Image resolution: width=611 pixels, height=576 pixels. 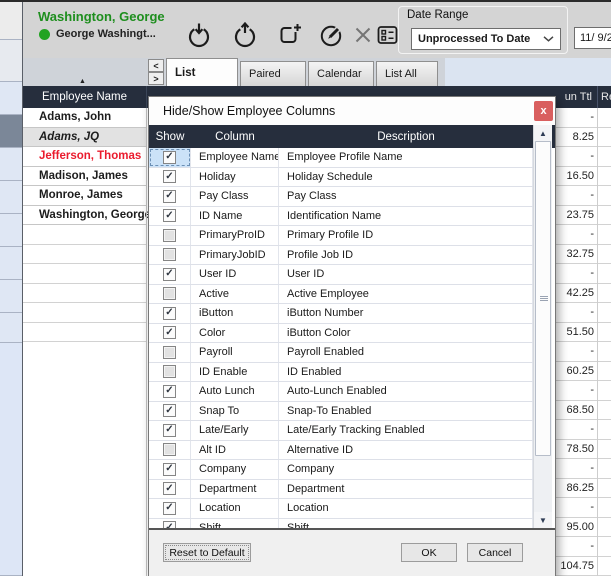 What do you see at coordinates (84, 157) in the screenshot?
I see `employee-row: Jefferson, Thomas` at bounding box center [84, 157].